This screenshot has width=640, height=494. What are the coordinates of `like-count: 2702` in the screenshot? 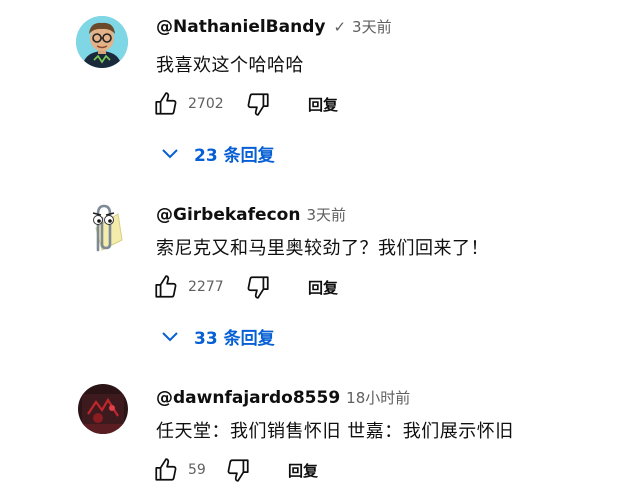 It's located at (206, 104).